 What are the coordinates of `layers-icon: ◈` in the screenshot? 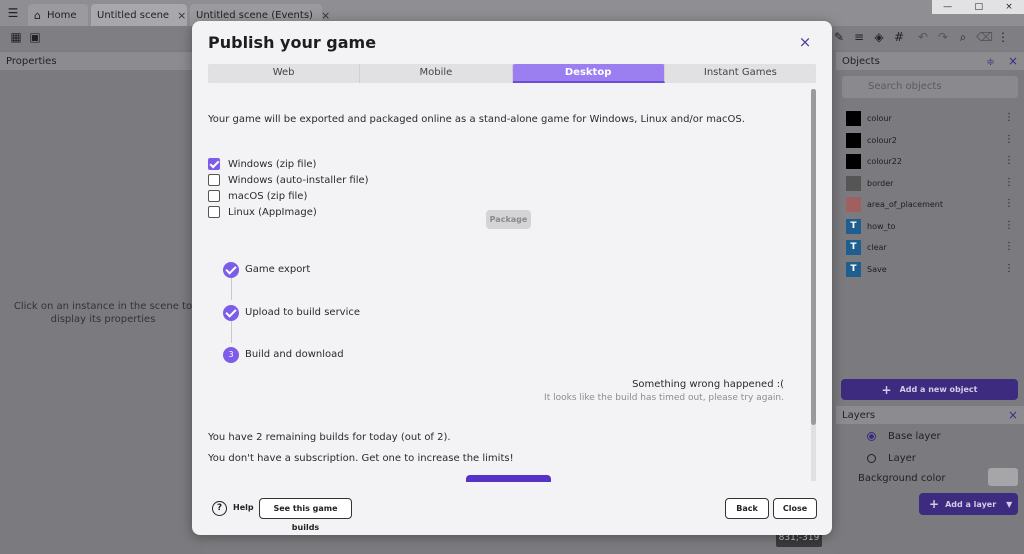 It's located at (879, 37).